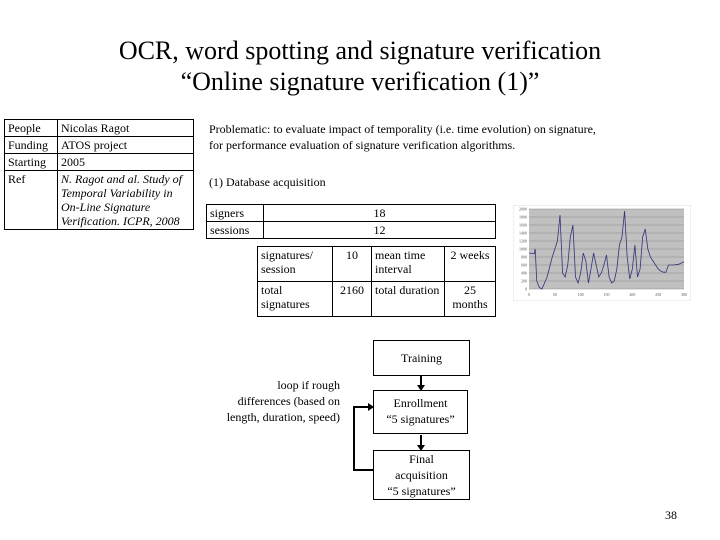 The height and width of the screenshot is (540, 720). What do you see at coordinates (125, 145) in the screenshot?
I see `info-value: ATOS project` at bounding box center [125, 145].